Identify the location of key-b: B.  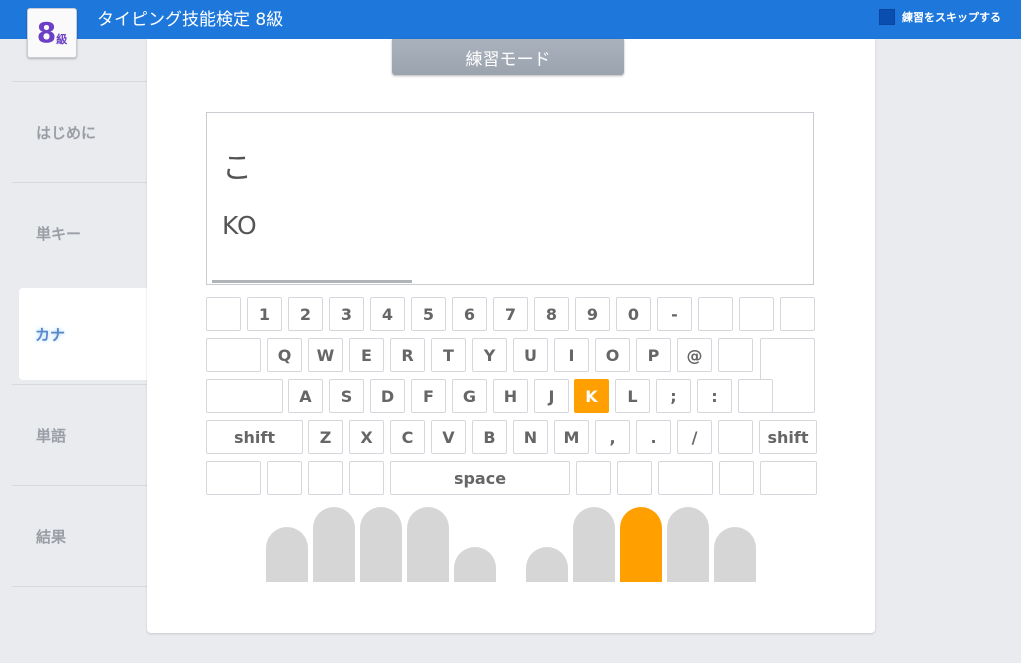
(489, 437).